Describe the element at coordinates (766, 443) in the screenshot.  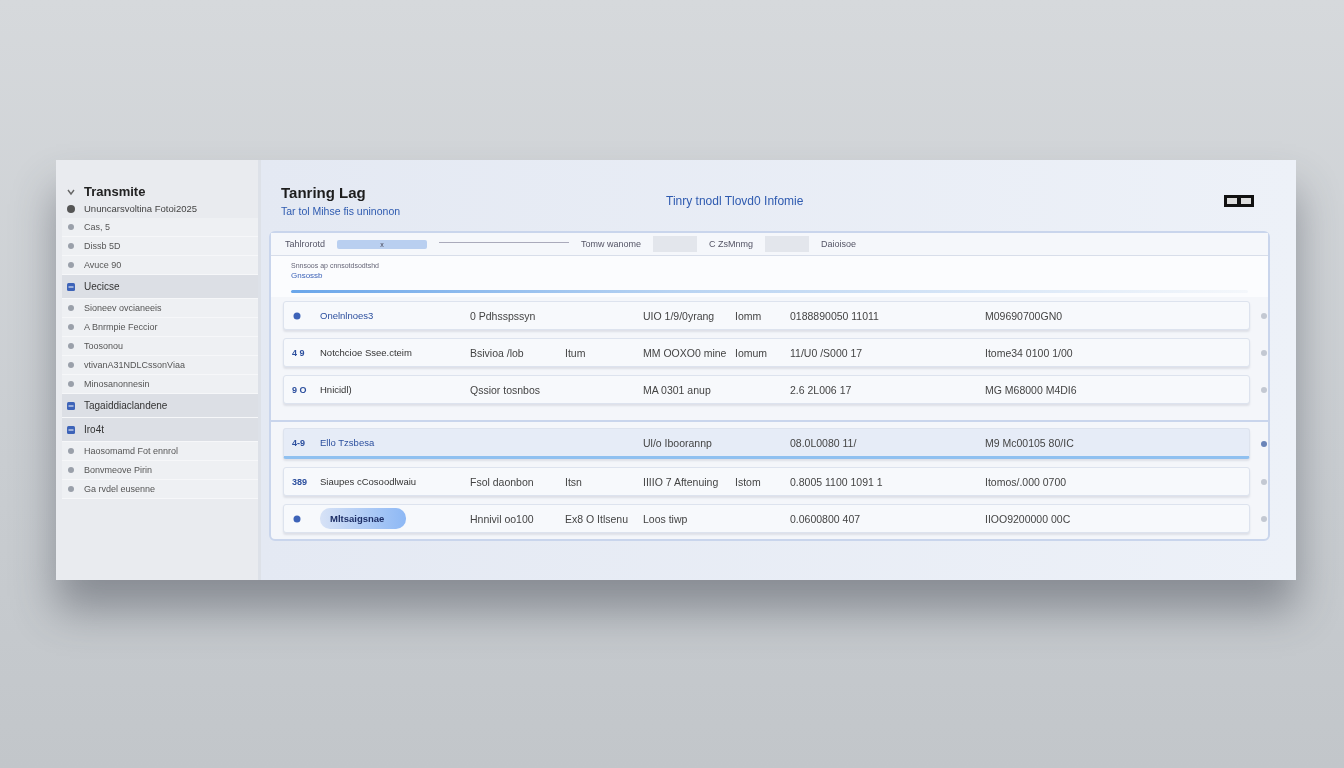
I see `log-row: 4-9 Ello Tzsbesa Ul/o Iboorannp 08.0L0080 11/ M9 Mc00105 80/IC` at that location.